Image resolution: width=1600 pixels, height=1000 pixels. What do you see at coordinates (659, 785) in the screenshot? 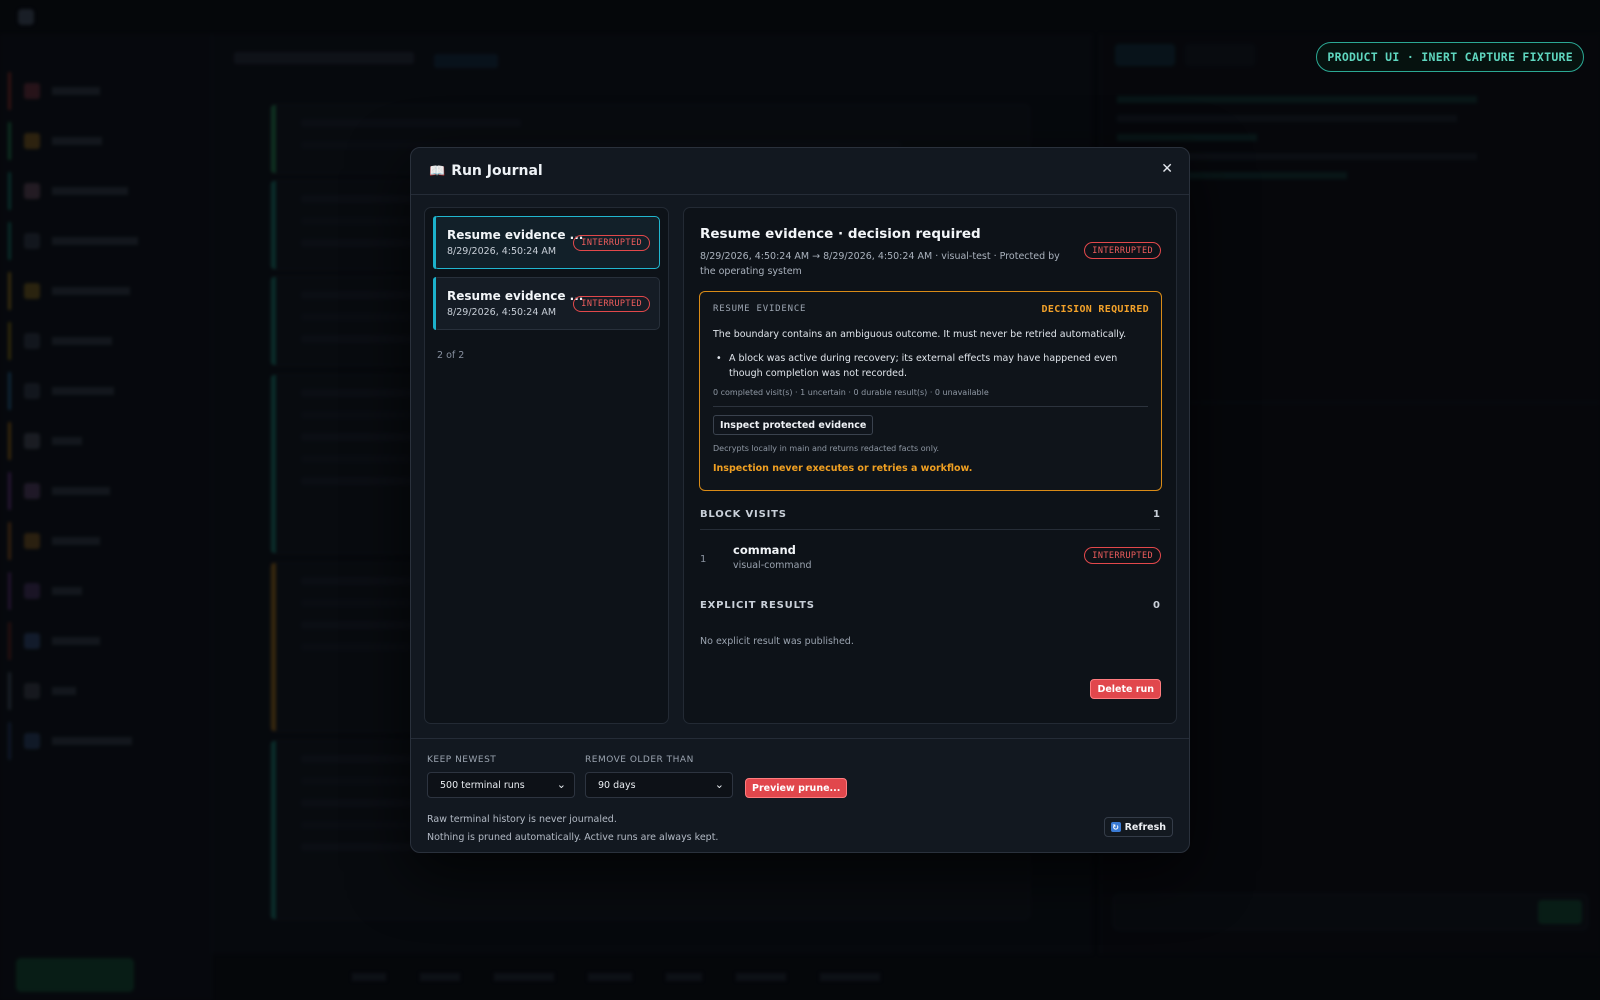
I see `remove-older-select: 90 days ⌄` at bounding box center [659, 785].